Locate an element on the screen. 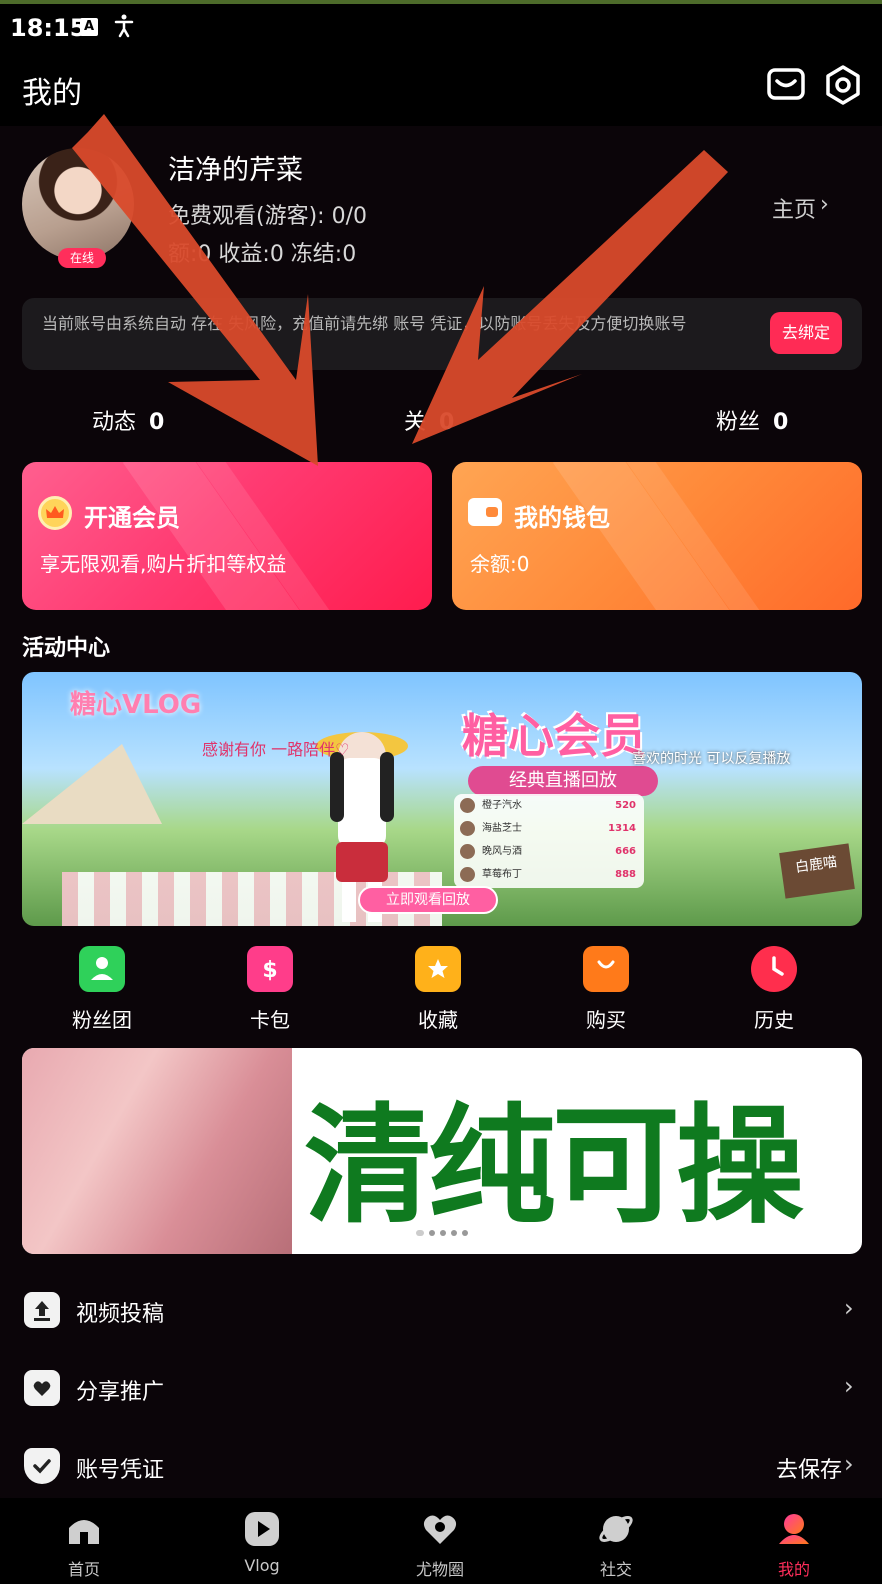  fan-group-icon is located at coordinates (102, 969).